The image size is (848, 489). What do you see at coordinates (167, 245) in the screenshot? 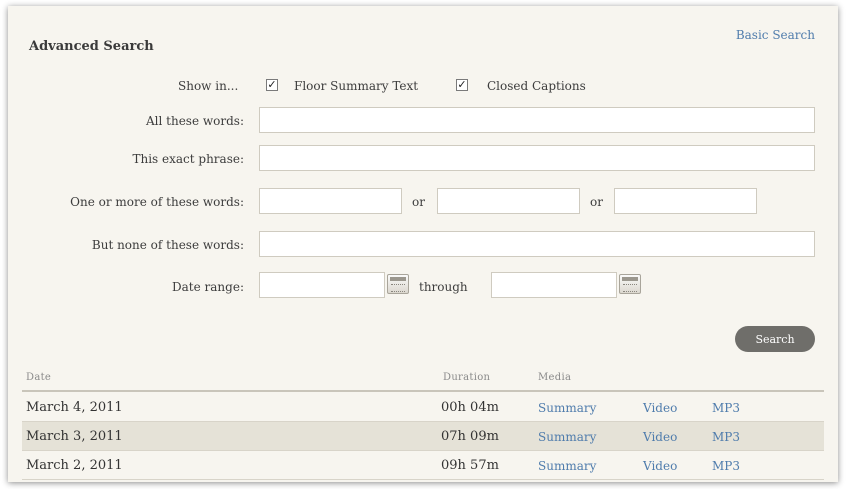
I see `none-words-label: But none of these words:` at bounding box center [167, 245].